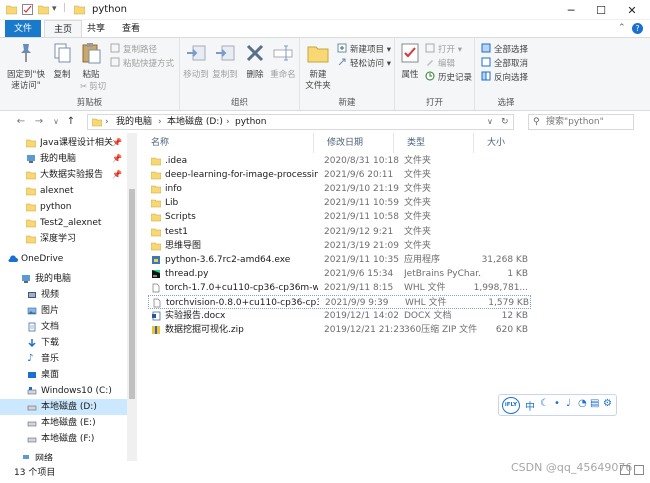  Describe the element at coordinates (339, 189) in the screenshot. I see `file-row: info 2021/9/10 21:19 文件夹` at that location.